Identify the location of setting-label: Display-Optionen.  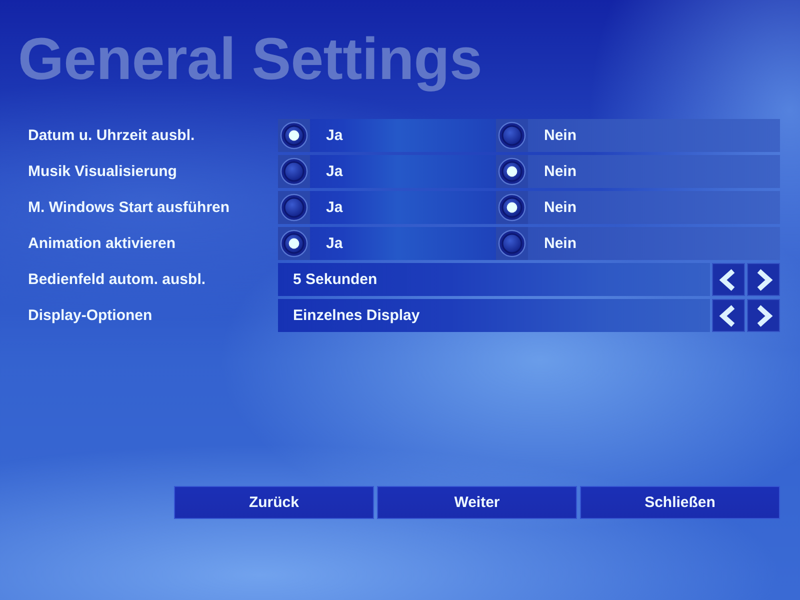
(90, 315).